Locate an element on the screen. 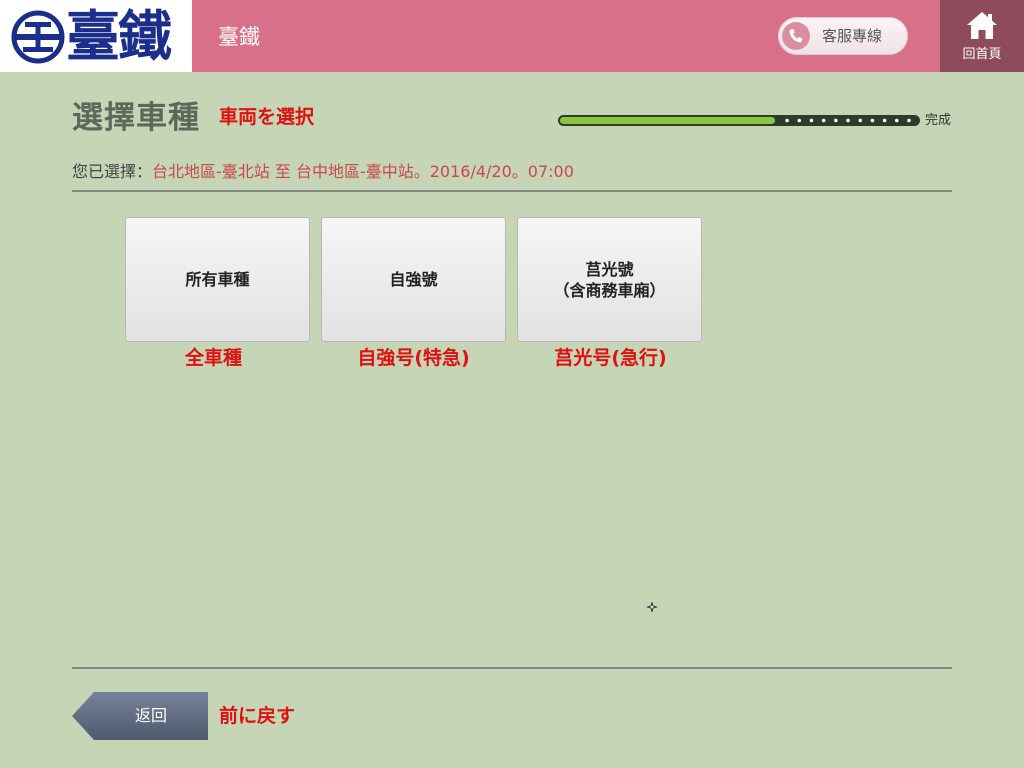  back-label: 返回 is located at coordinates (150, 715).